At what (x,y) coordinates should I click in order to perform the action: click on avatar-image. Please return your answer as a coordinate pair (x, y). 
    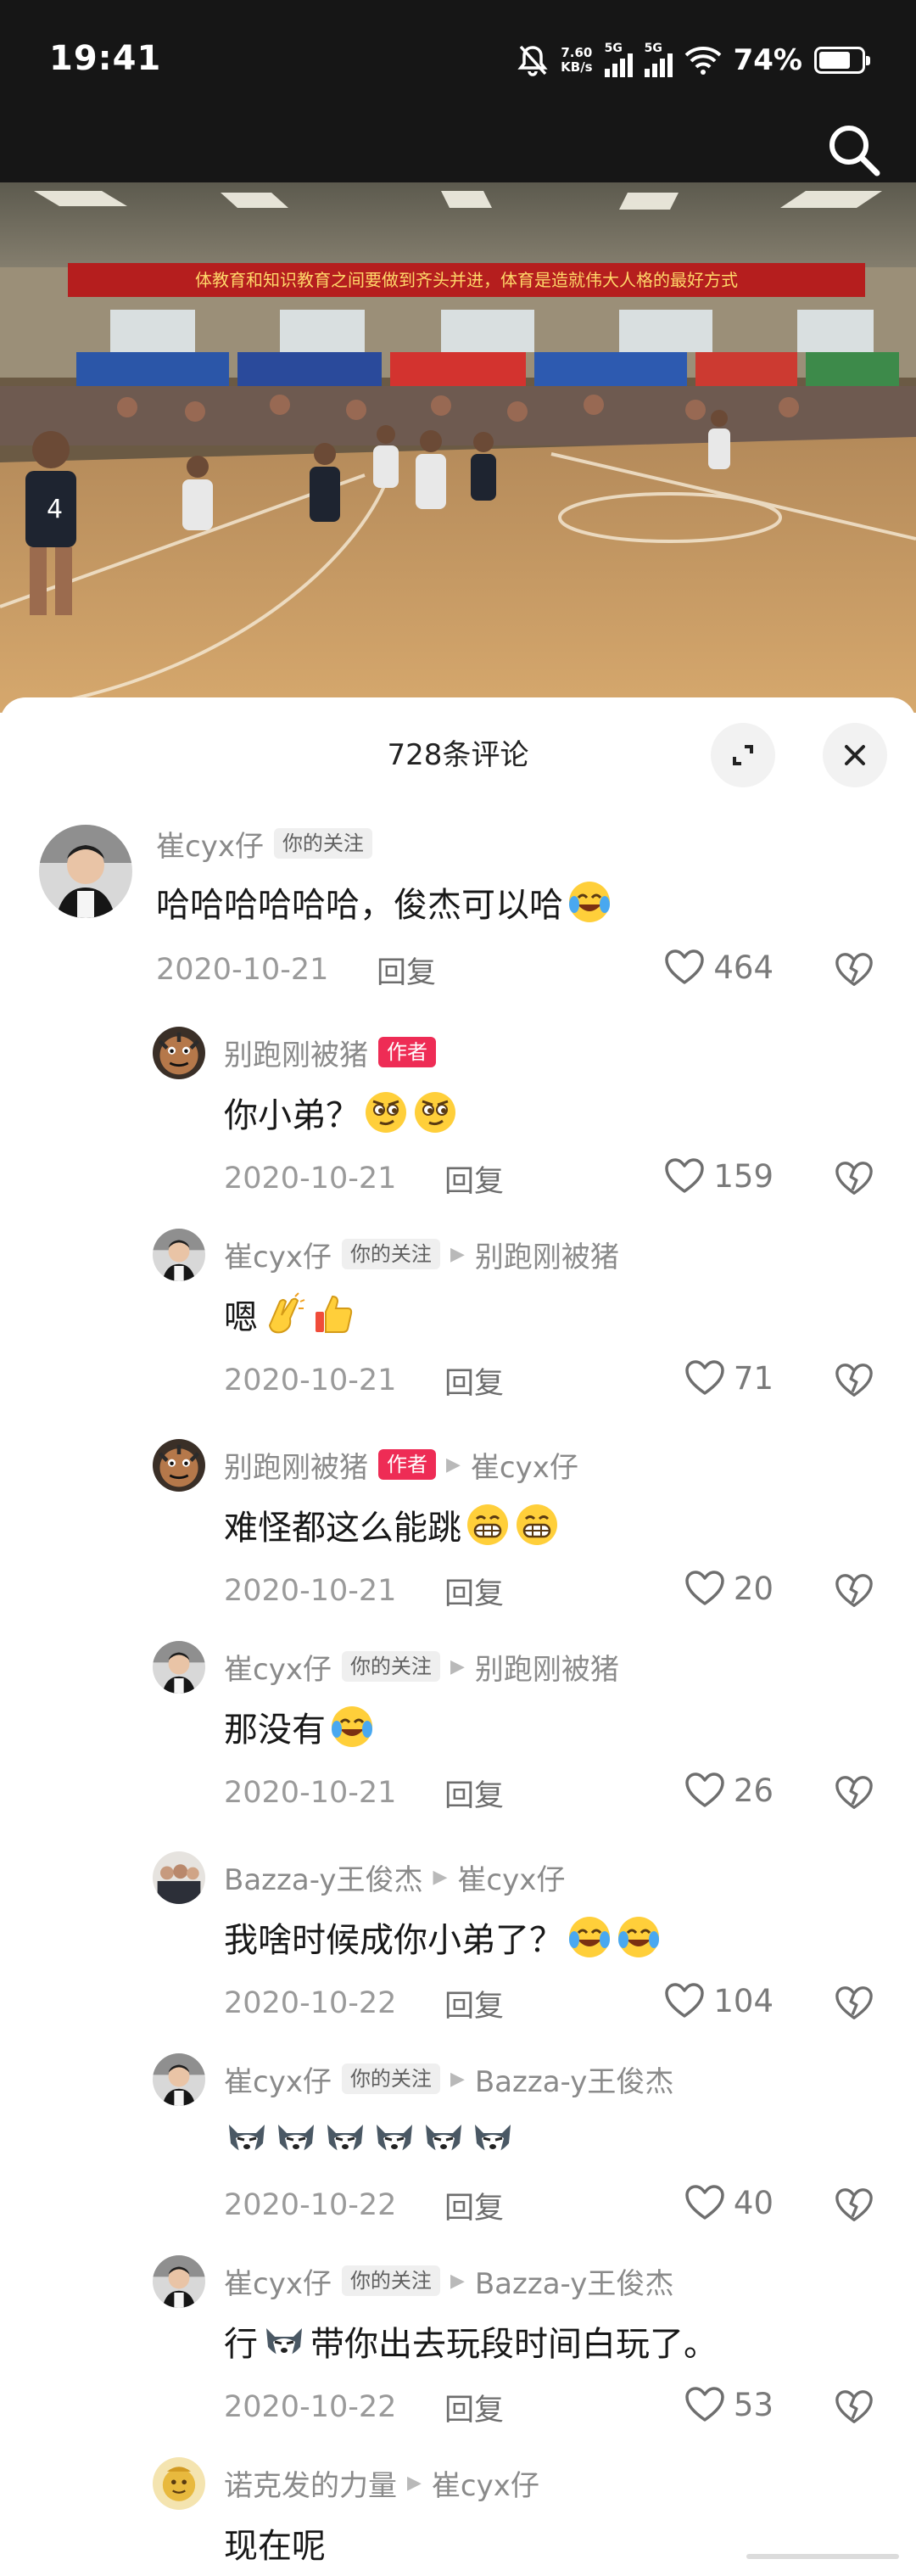
    Looking at the image, I should click on (179, 2281).